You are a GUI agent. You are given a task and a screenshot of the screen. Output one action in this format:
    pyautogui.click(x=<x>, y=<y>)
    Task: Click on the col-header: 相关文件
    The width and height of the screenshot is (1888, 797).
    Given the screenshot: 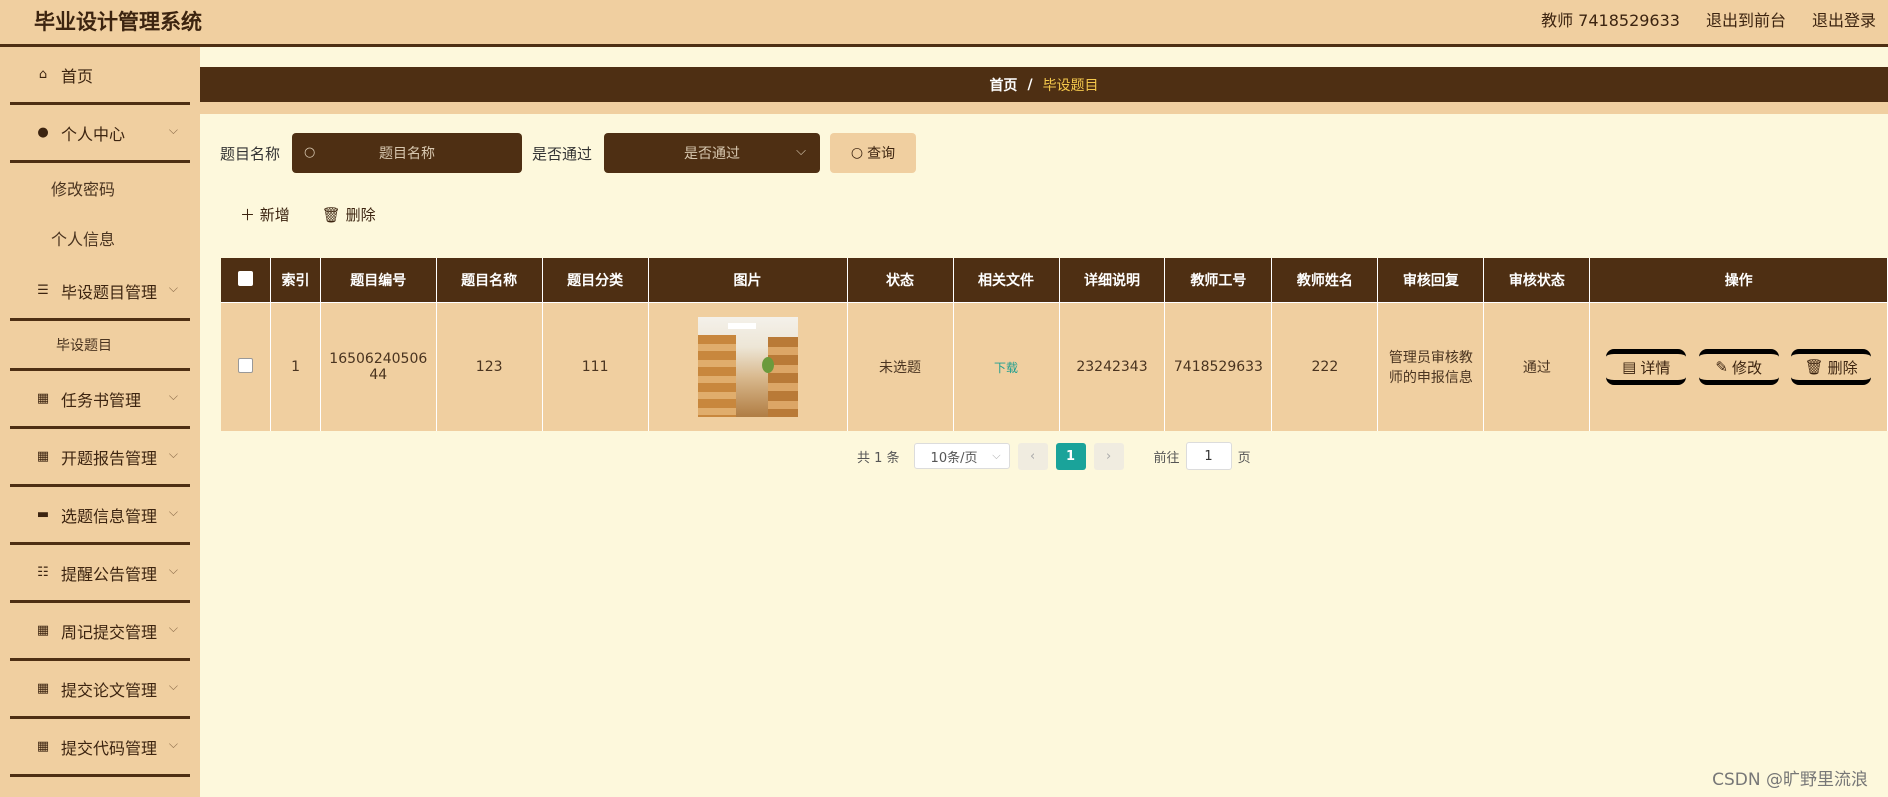 What is the action you would take?
    pyautogui.click(x=1006, y=280)
    